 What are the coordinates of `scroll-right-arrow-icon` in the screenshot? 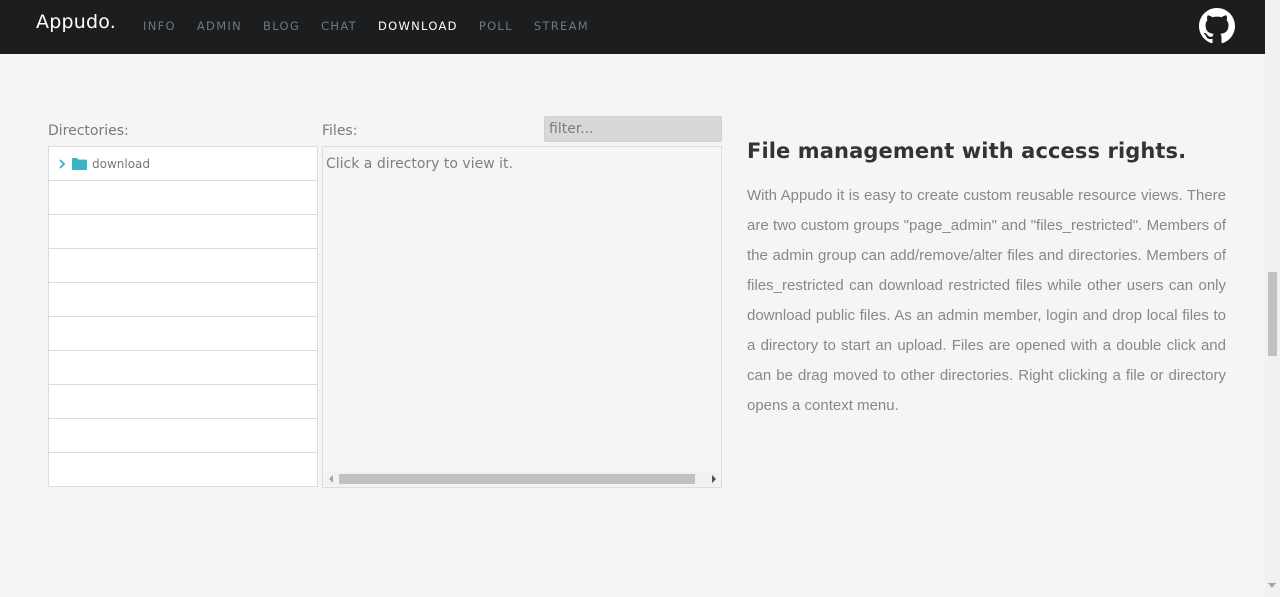 It's located at (714, 479).